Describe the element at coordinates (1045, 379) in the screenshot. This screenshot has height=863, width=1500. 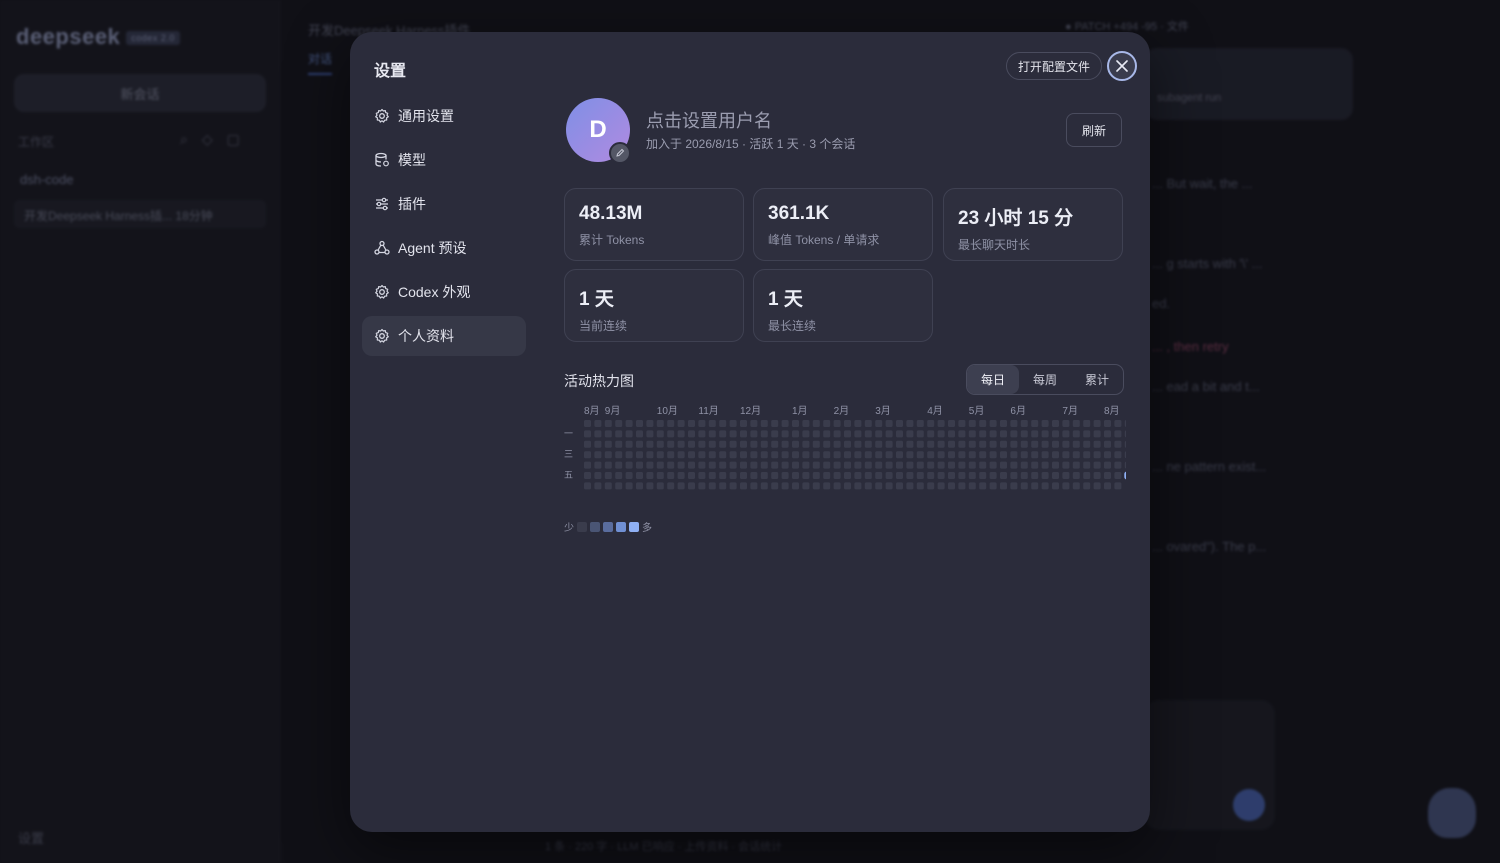
I see `mode-weekly-button: 每周` at that location.